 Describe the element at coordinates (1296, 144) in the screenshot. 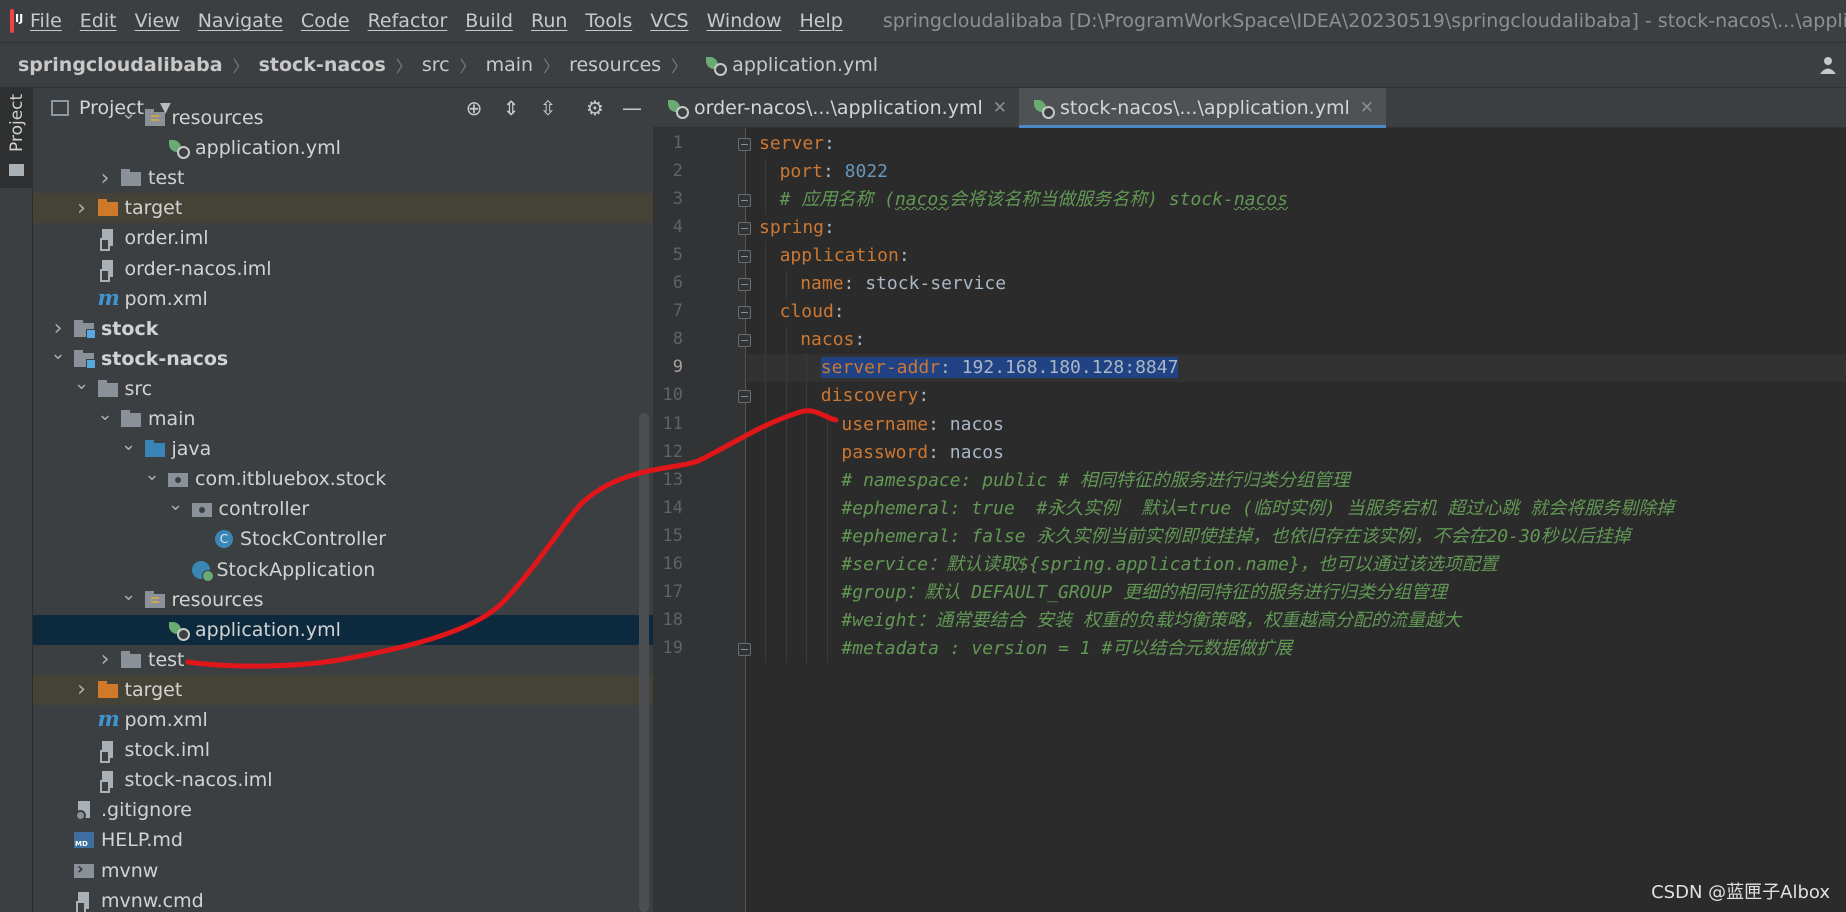

I see `code-line: server:` at that location.